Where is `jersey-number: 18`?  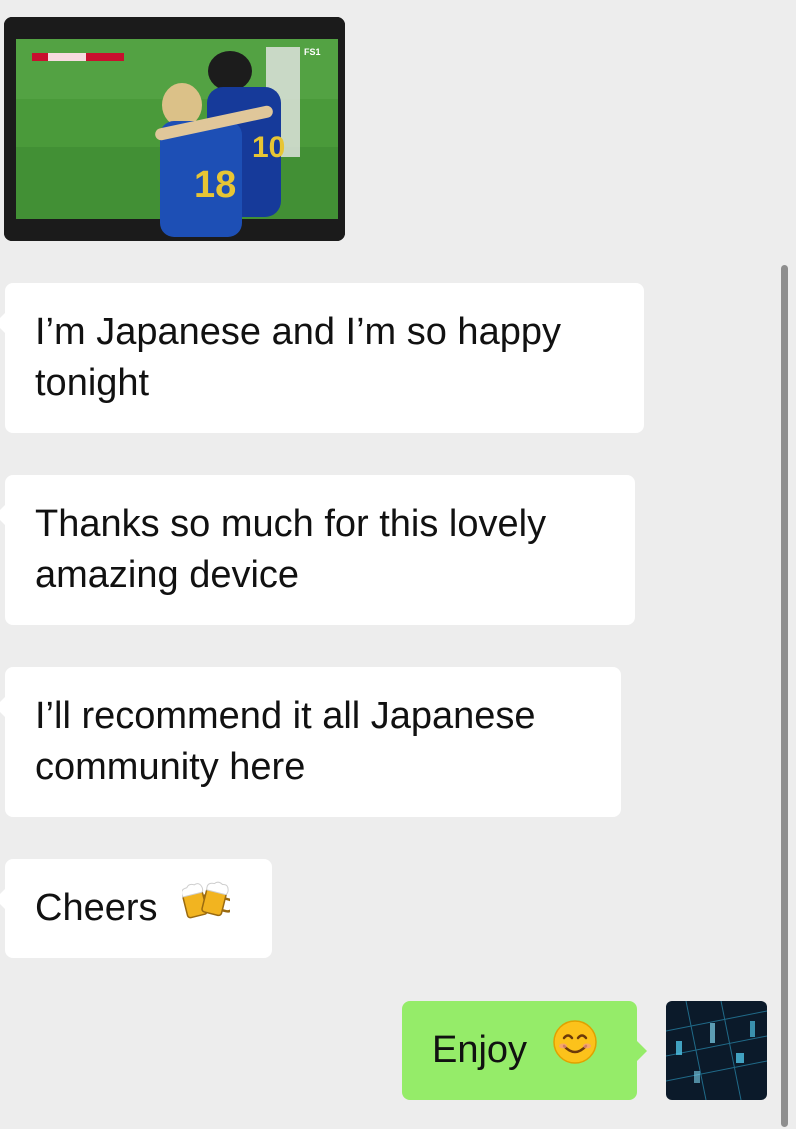 jersey-number: 18 is located at coordinates (215, 185).